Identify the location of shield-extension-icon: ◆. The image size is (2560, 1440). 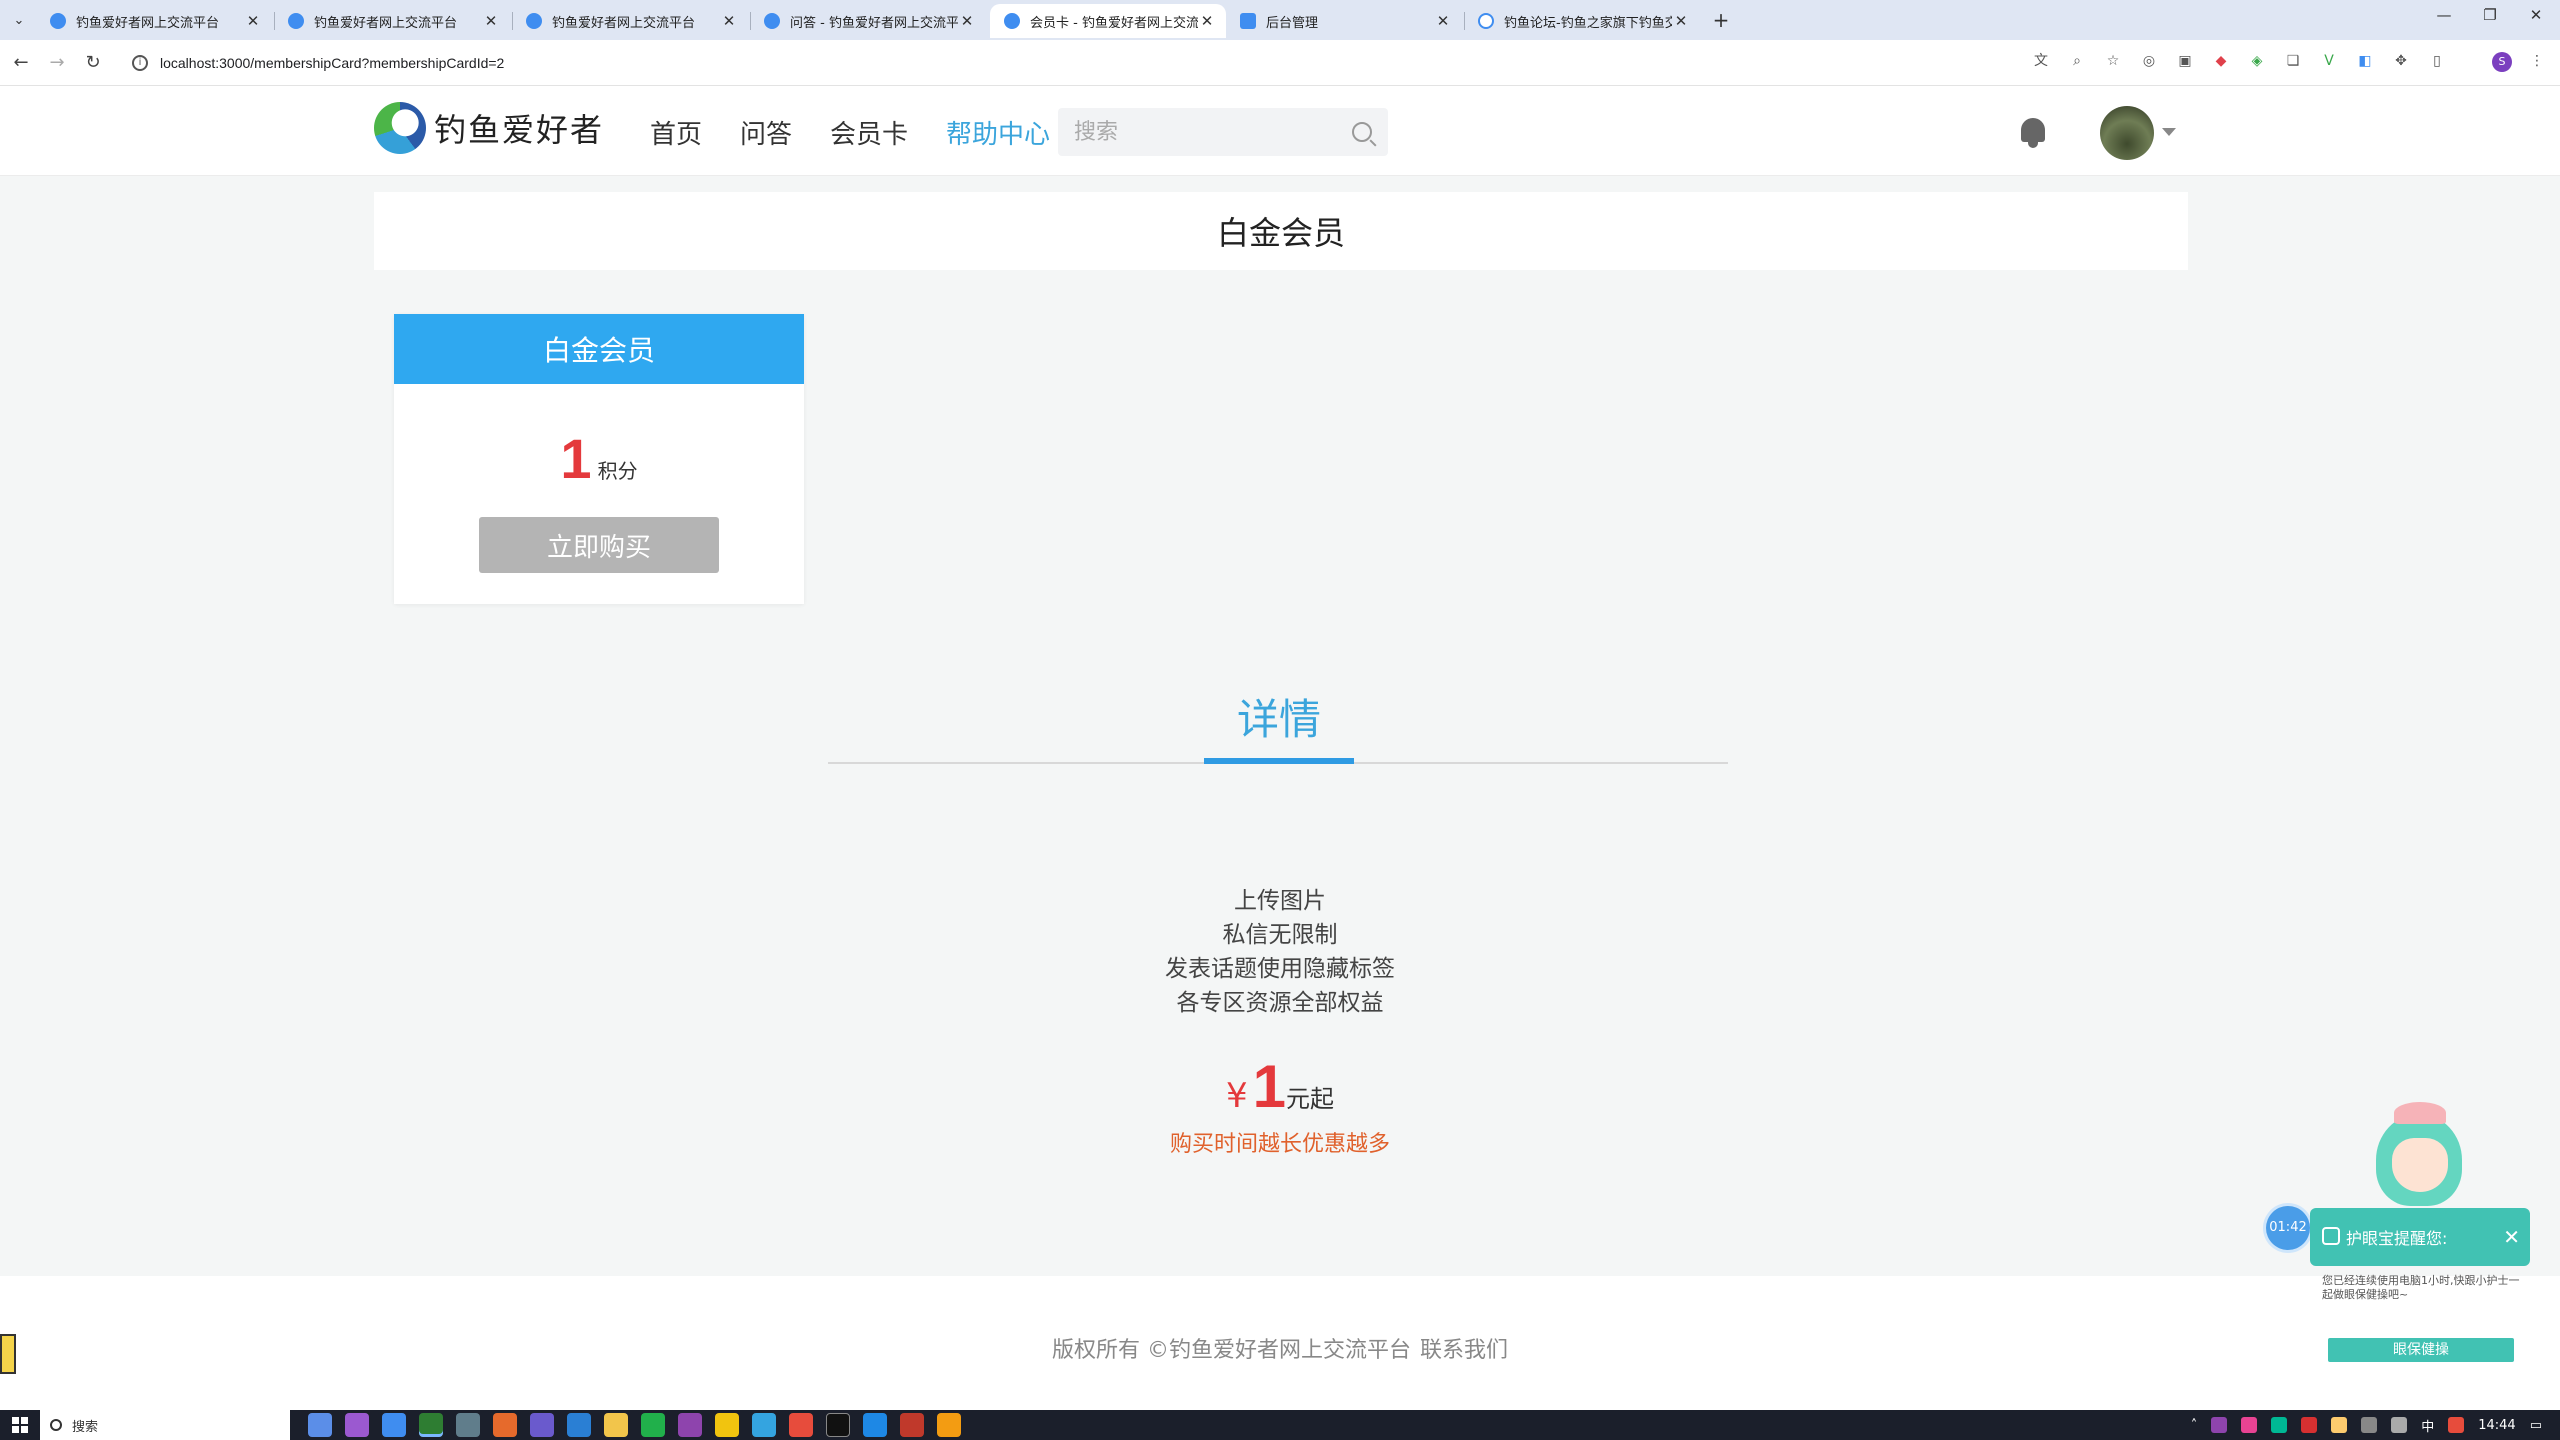
(2221, 61).